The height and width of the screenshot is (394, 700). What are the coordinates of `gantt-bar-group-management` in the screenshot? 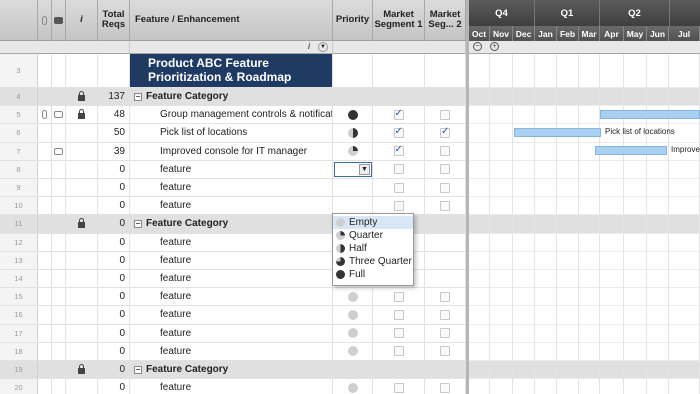 It's located at (650, 114).